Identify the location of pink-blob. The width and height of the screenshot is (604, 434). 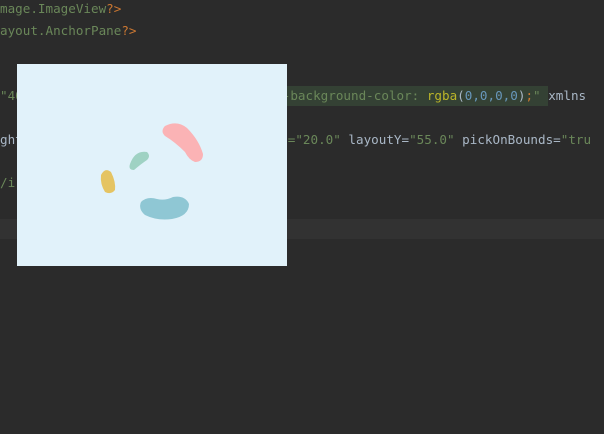
(182, 142).